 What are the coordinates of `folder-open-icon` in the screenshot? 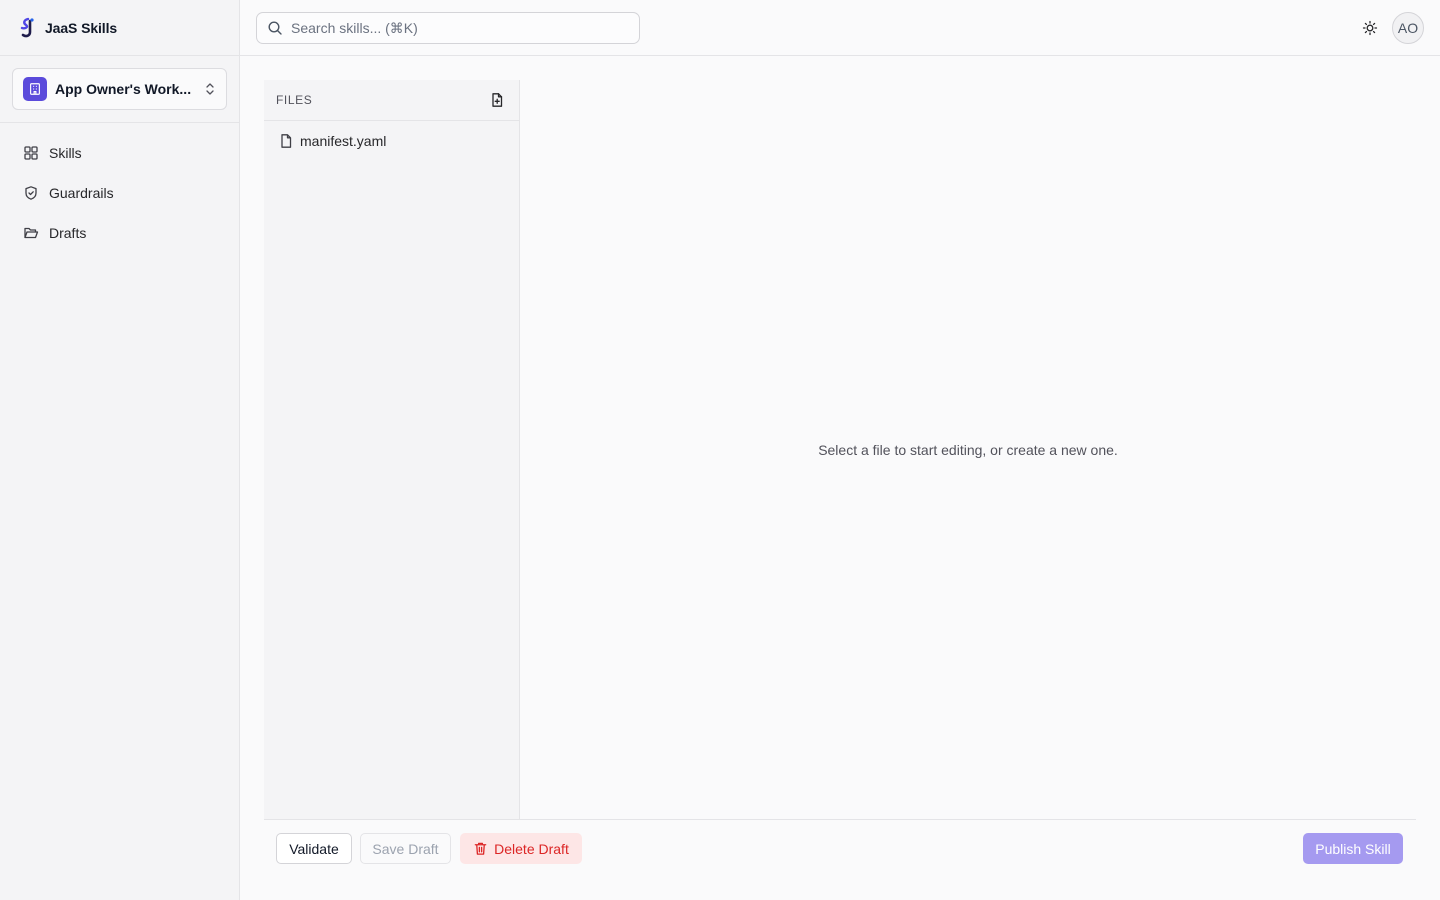 It's located at (31, 233).